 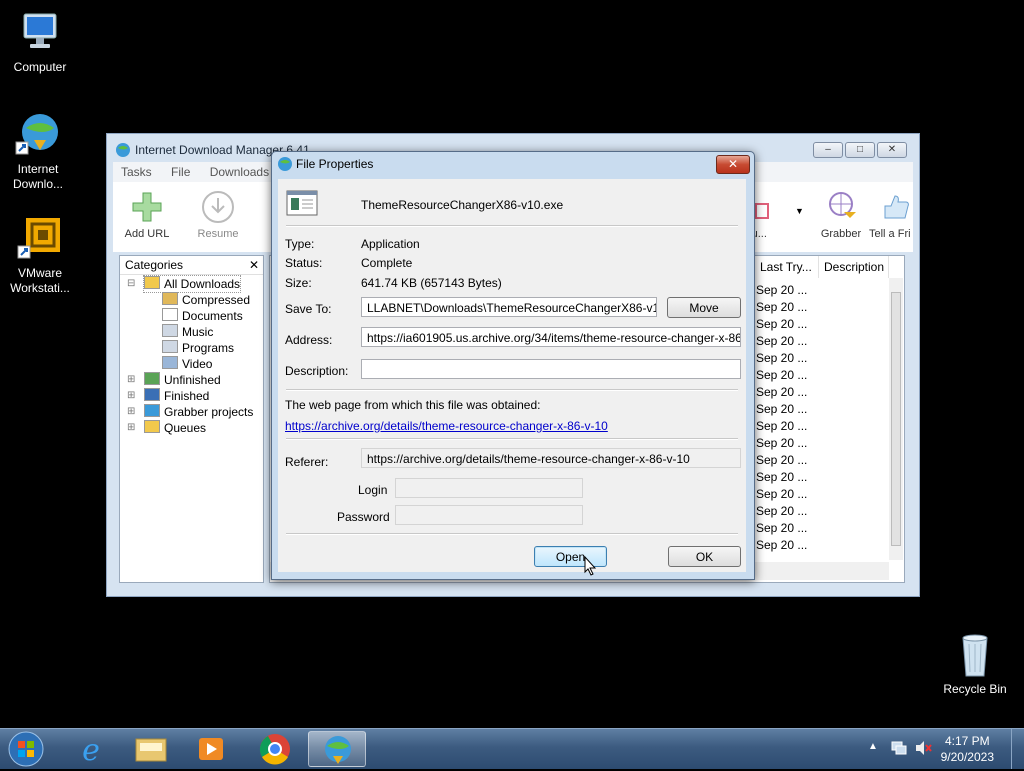 What do you see at coordinates (307, 462) in the screenshot?
I see `referer-label: Referer:` at bounding box center [307, 462].